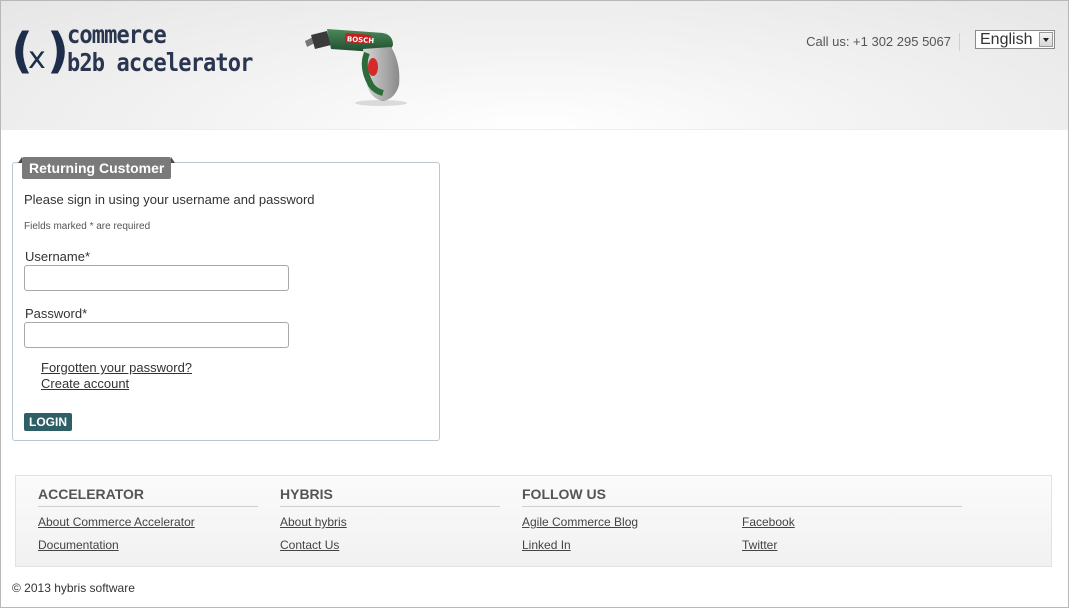  What do you see at coordinates (116, 522) in the screenshot?
I see `footer-link: About Commerce Accelerator` at bounding box center [116, 522].